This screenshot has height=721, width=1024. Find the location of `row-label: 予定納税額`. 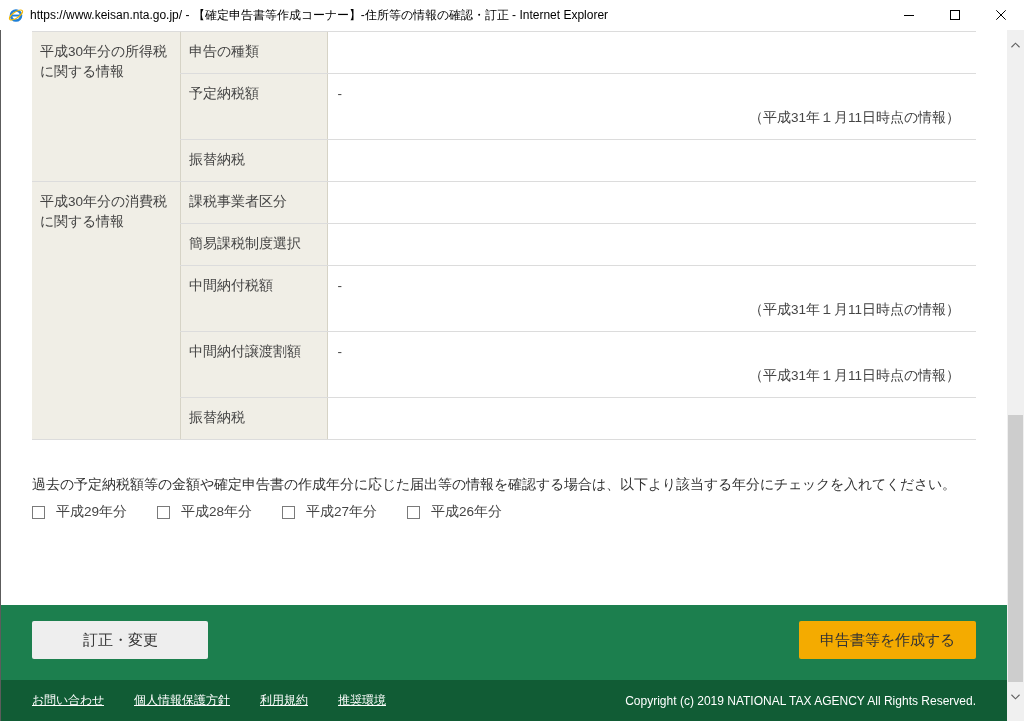

row-label: 予定納税額 is located at coordinates (253, 106).